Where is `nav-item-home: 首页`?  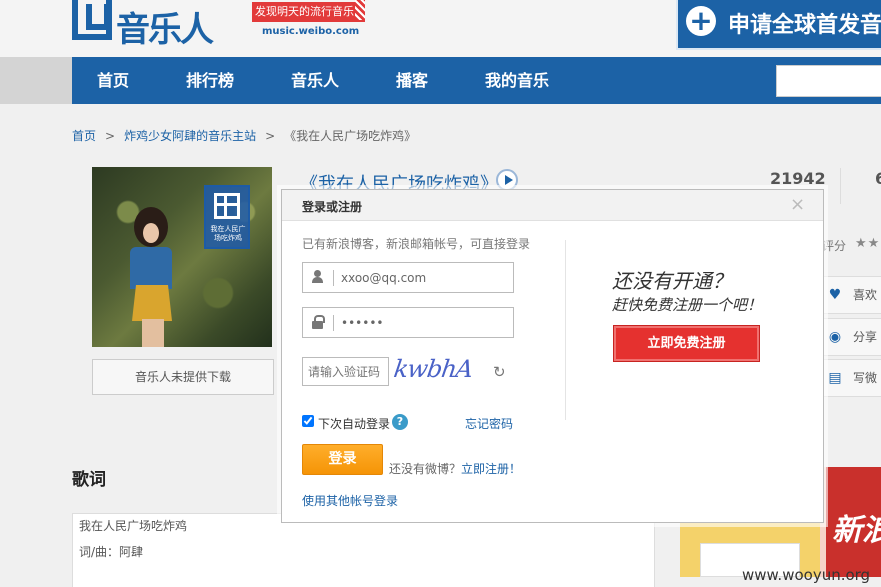
nav-item-home: 首页 is located at coordinates (113, 80).